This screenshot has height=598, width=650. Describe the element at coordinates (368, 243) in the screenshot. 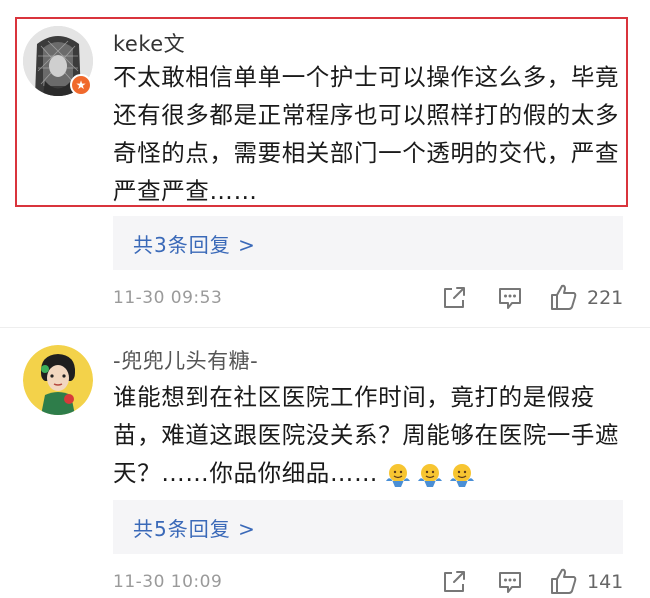

I see `view-replies-link: 共3条回复 >` at that location.